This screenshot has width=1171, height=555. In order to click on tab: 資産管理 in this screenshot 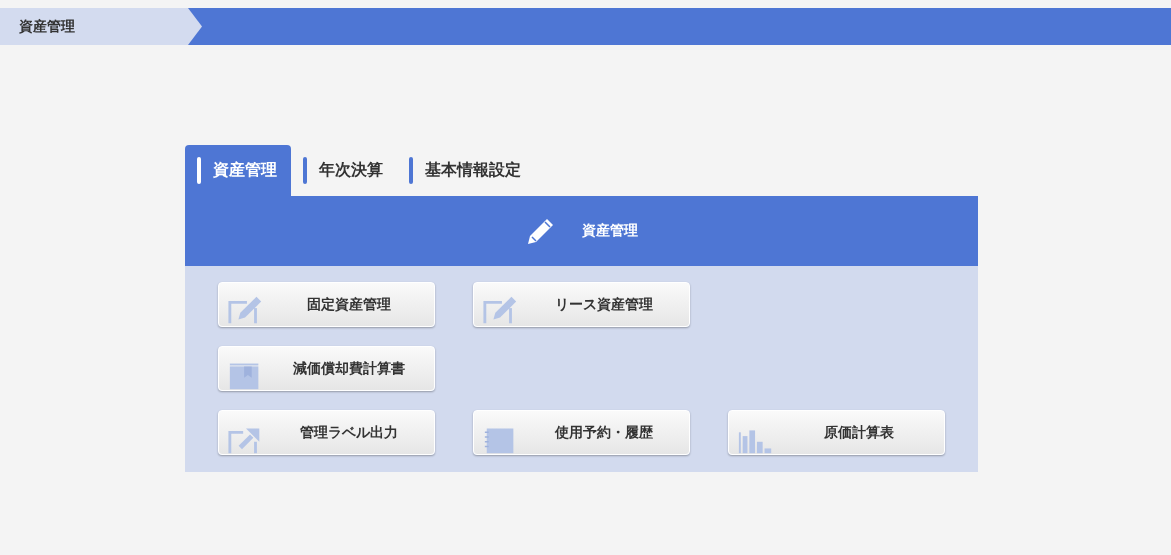, I will do `click(238, 170)`.